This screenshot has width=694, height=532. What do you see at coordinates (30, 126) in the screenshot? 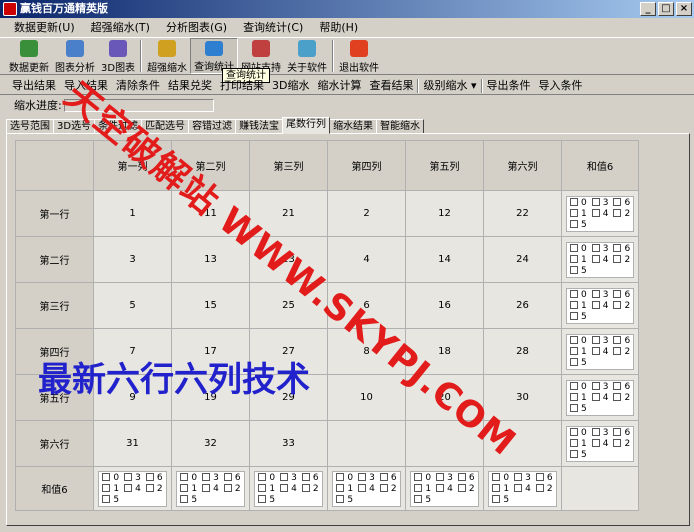
I see `tab: 选号范围` at bounding box center [30, 126].